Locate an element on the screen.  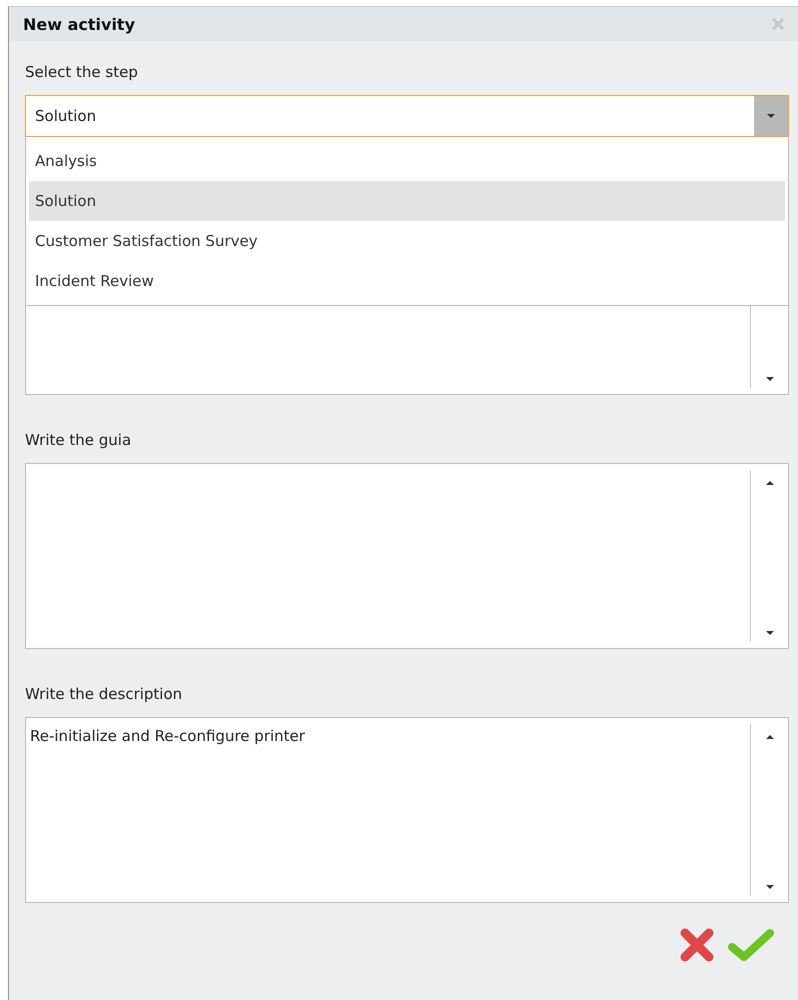
field-label: Select the step is located at coordinates (82, 72).